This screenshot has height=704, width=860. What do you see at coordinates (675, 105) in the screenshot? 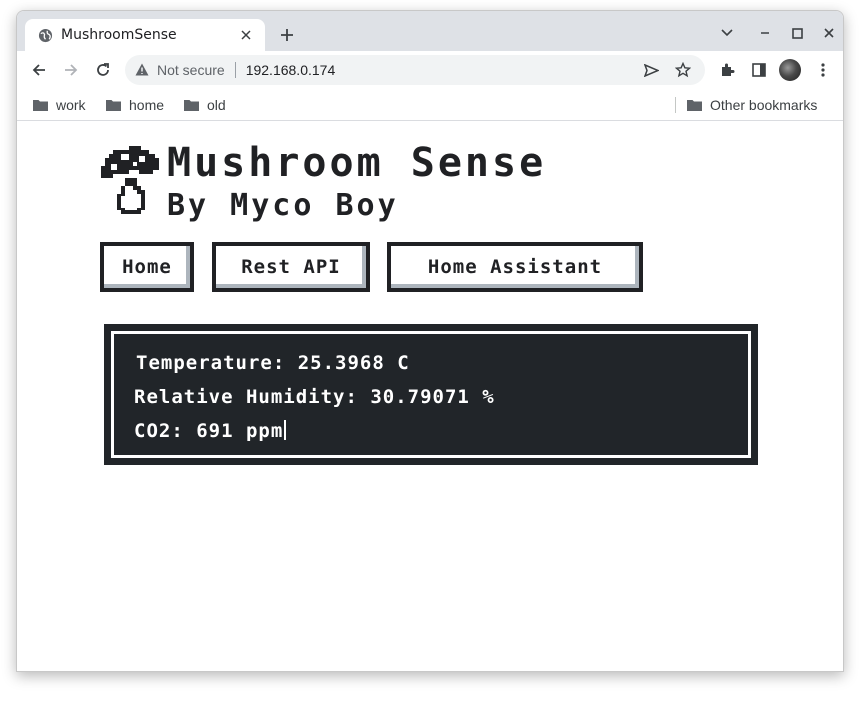
I see `bookmarks-divider` at bounding box center [675, 105].